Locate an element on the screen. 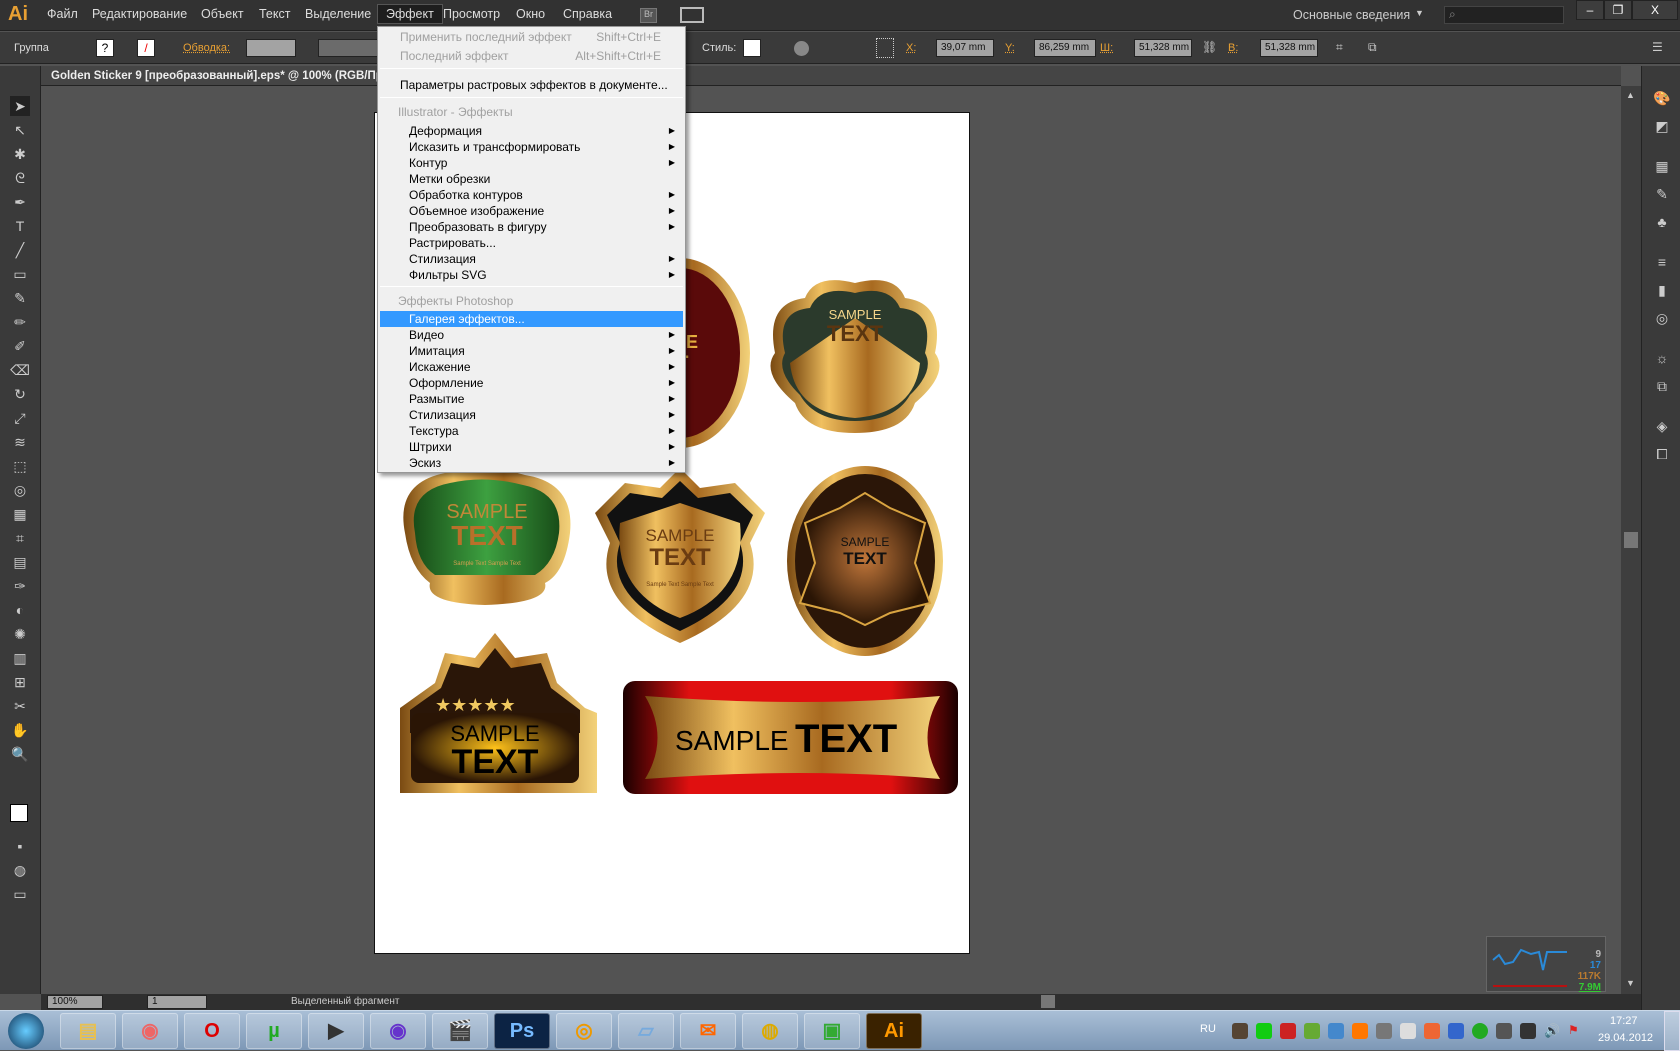 Image resolution: width=1680 pixels, height=1051 pixels. perspective-grid-icon: ▦ is located at coordinates (20, 514).